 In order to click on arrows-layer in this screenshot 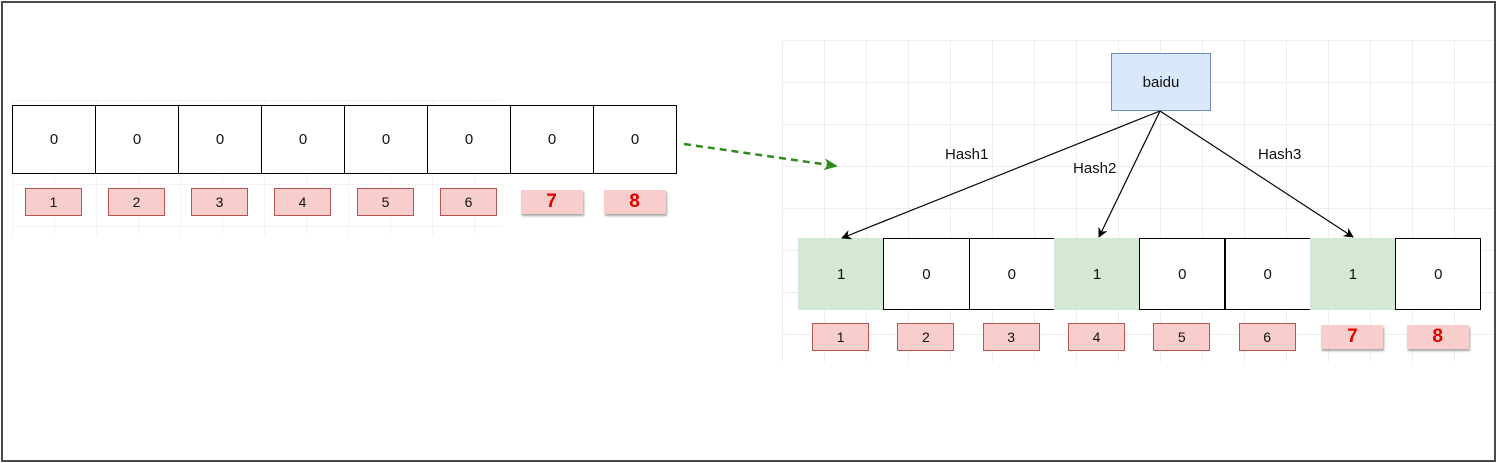, I will do `click(1018, 175)`.